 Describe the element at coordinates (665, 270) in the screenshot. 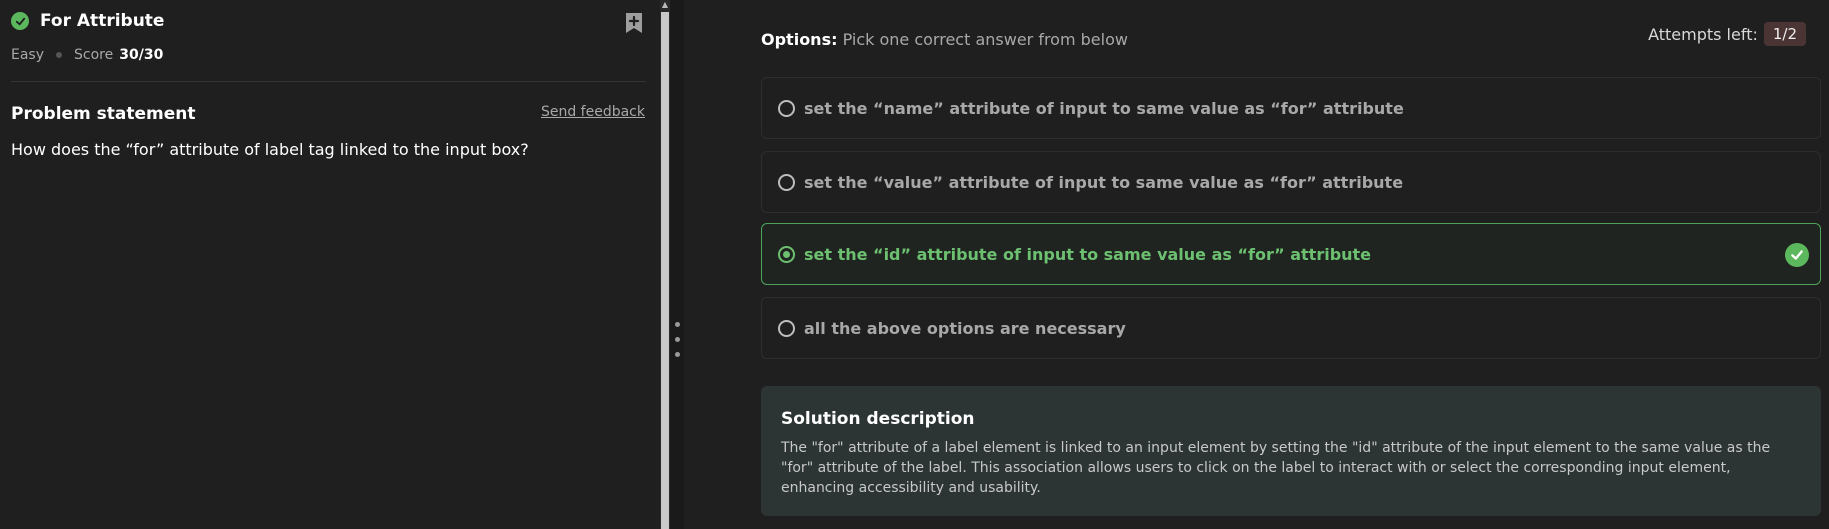

I see `scroll-thumb` at that location.